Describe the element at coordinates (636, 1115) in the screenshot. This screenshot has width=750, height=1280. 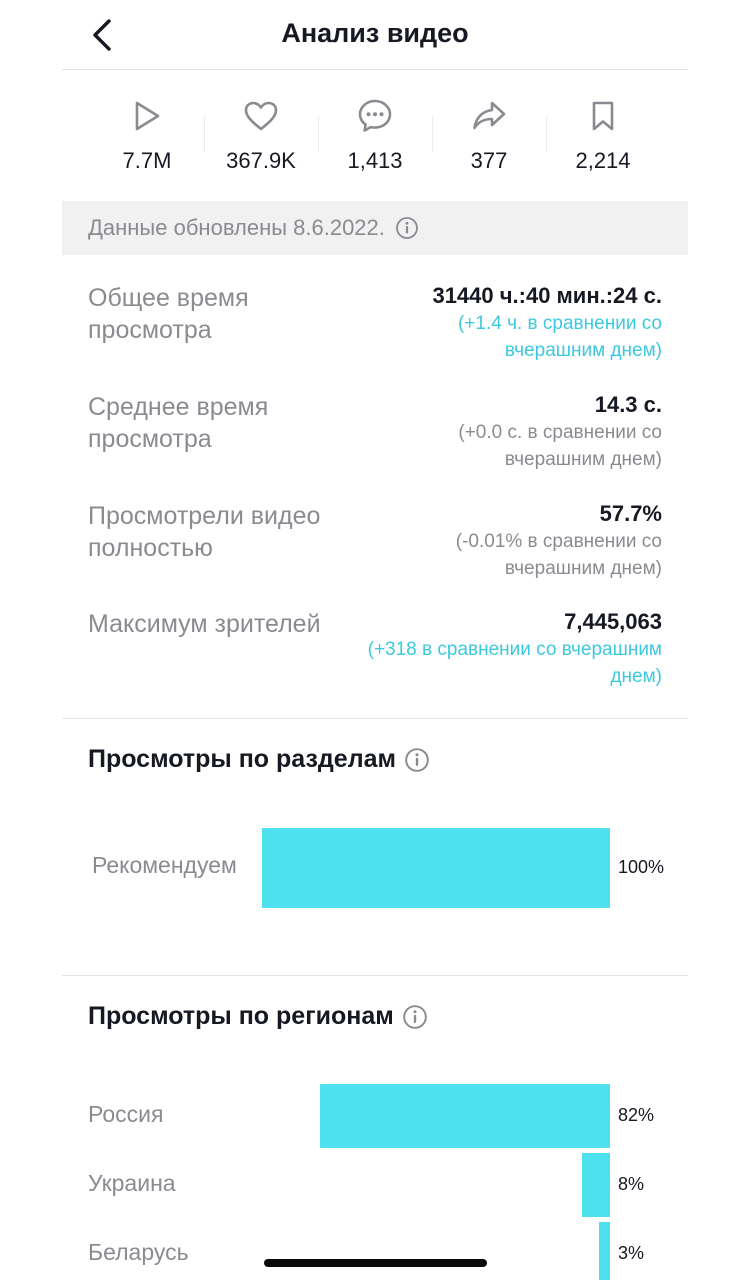
I see `bar-percent: 82%` at that location.